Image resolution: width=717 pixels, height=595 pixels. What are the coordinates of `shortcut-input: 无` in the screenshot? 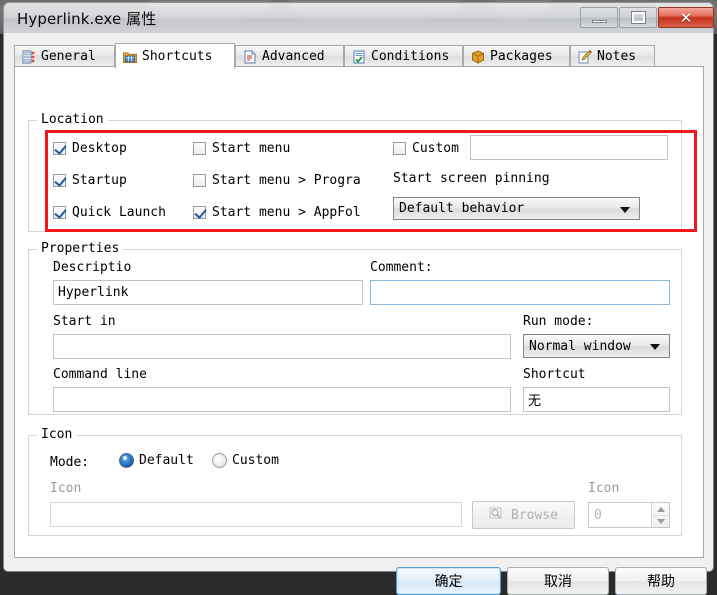 It's located at (596, 399).